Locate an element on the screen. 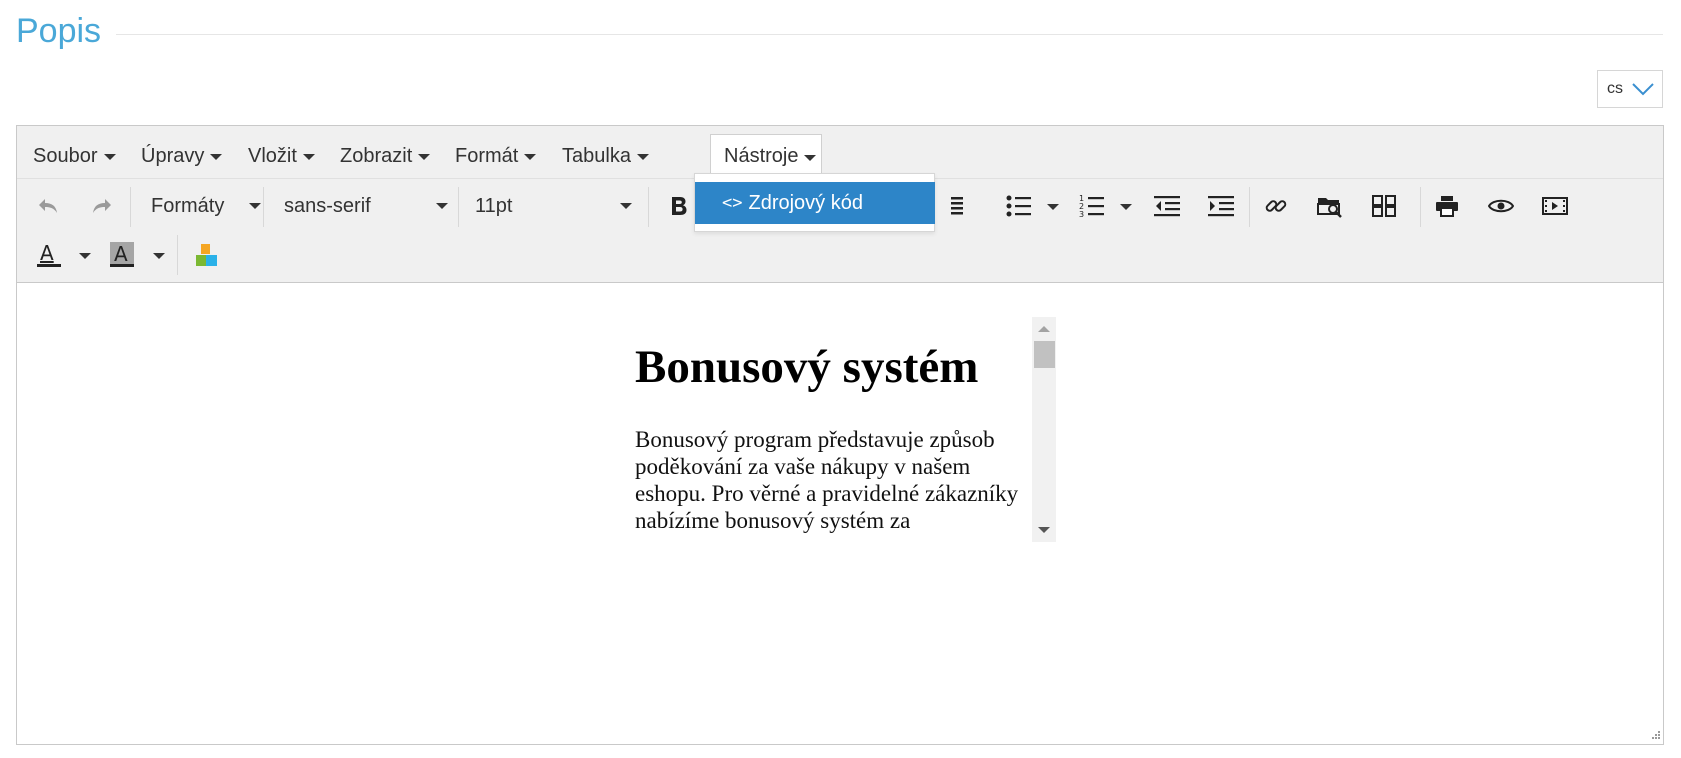 This screenshot has height=758, width=1681. bold-button is located at coordinates (679, 206).